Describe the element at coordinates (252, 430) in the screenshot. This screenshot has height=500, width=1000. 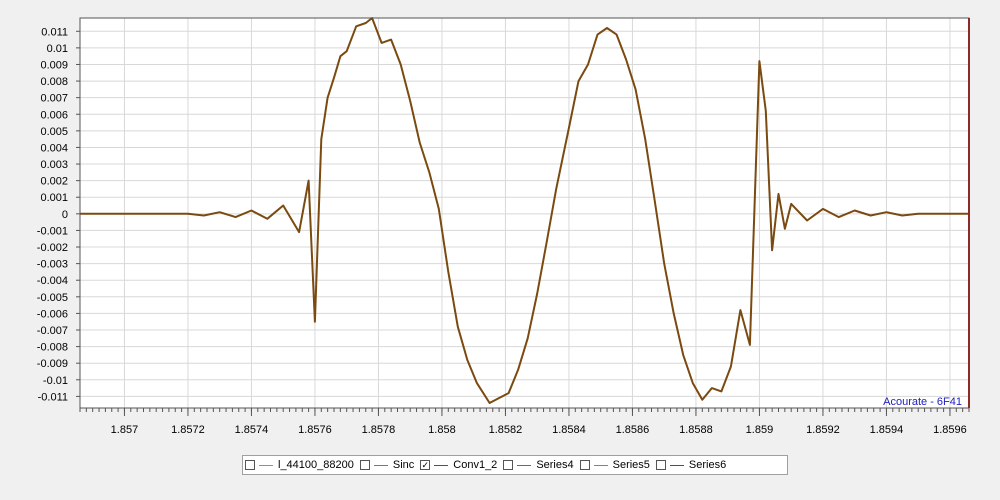
I see `x-tick-label: 1.8574` at that location.